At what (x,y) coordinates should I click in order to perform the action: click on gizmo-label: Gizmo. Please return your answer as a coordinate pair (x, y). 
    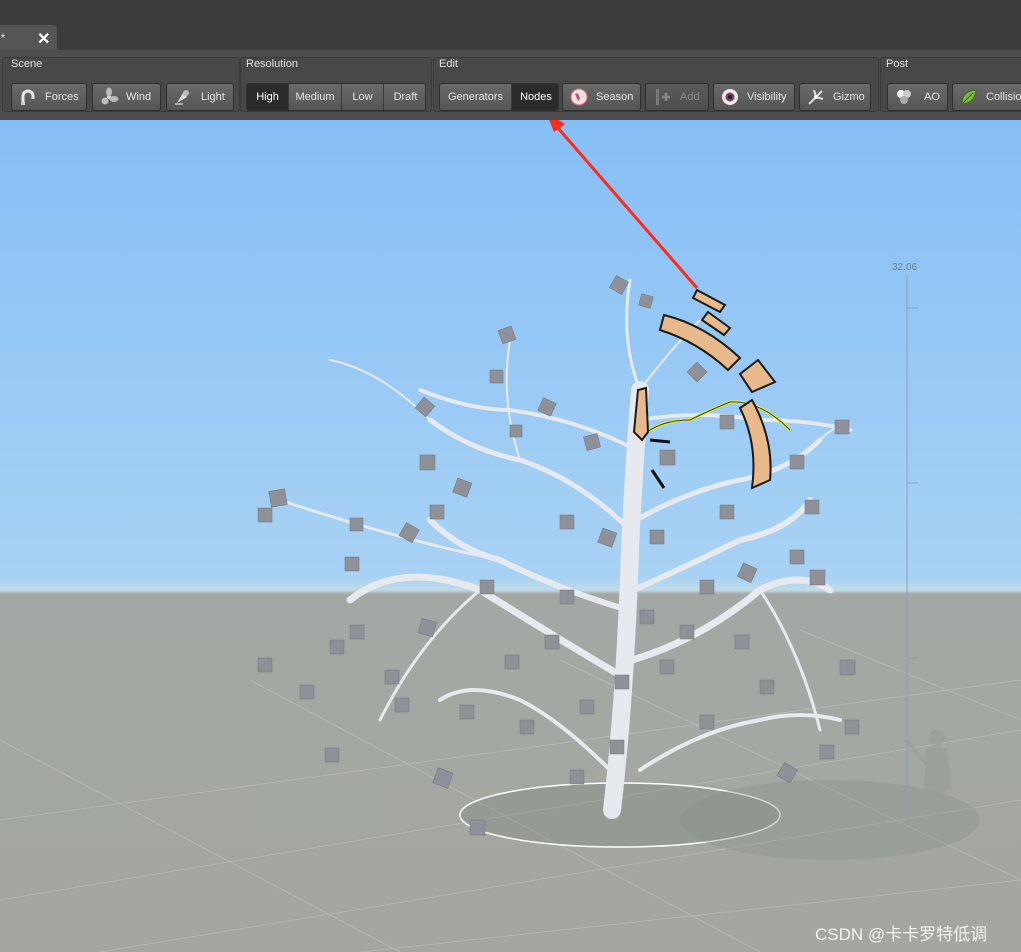
    Looking at the image, I should click on (849, 97).